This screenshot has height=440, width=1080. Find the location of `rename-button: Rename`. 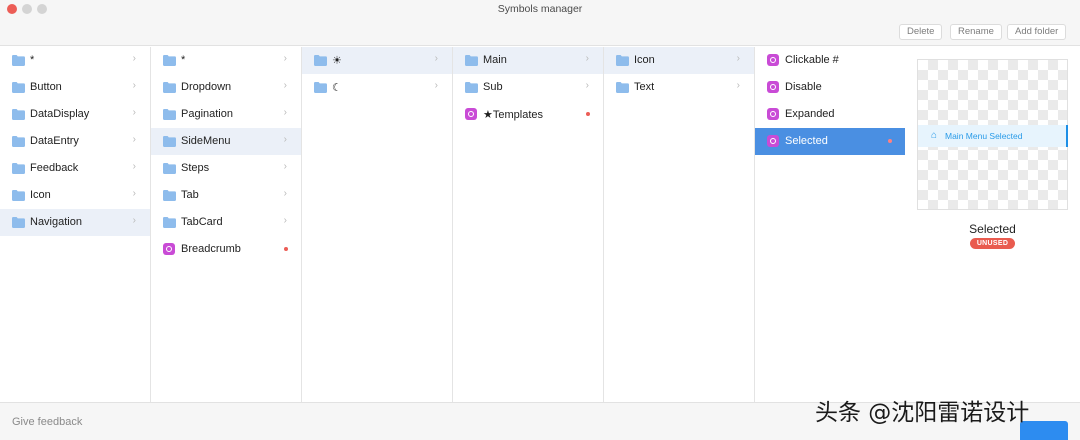

rename-button: Rename is located at coordinates (976, 32).